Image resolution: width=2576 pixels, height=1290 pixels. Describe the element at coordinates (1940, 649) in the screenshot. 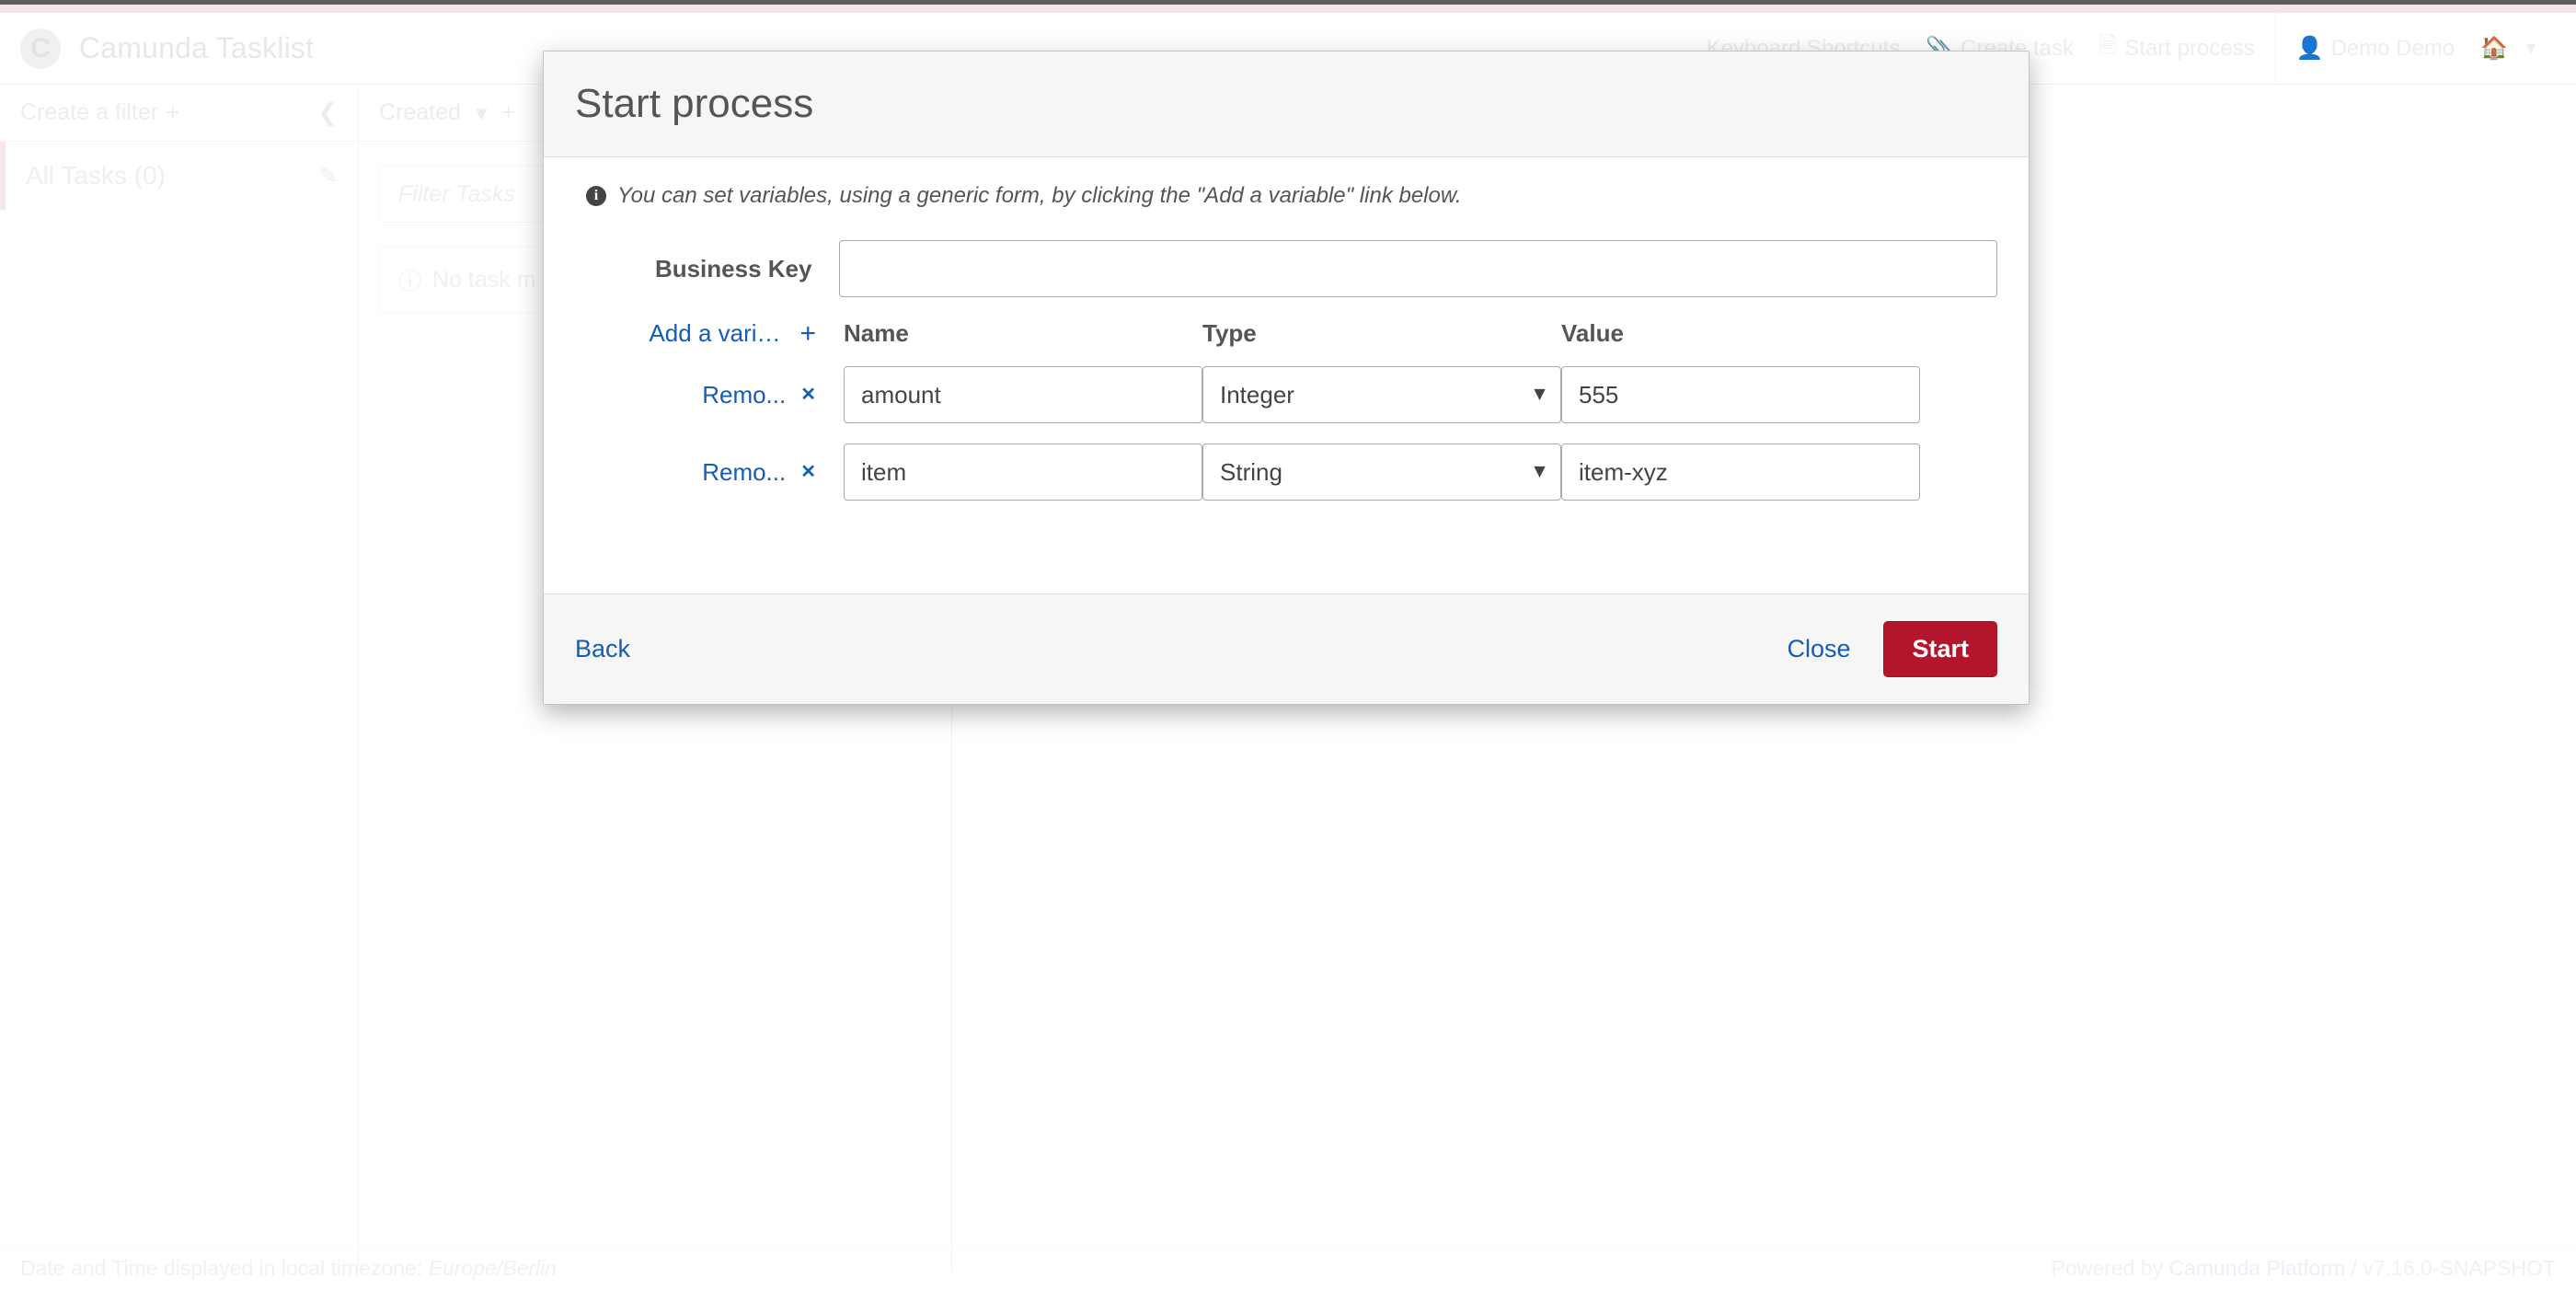

I see `start-button: Start` at that location.